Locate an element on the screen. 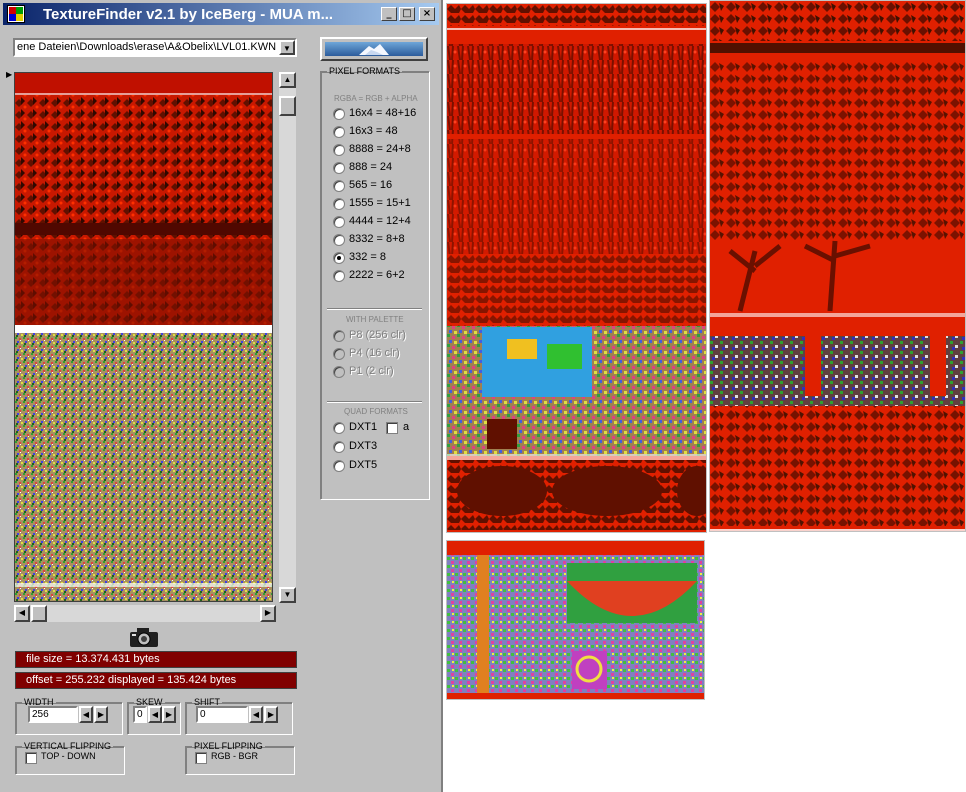 The height and width of the screenshot is (792, 966). quad-format-label: DXT1 is located at coordinates (363, 427).